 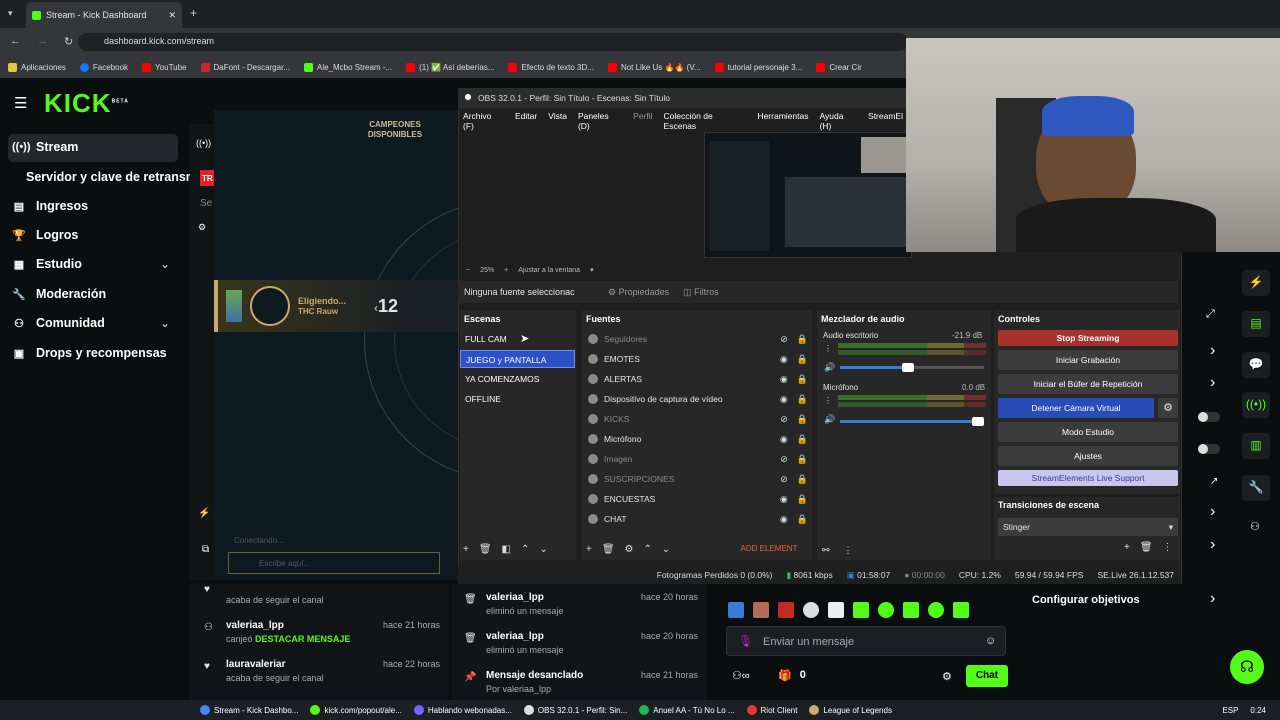 I want to click on source-item: Micrófono ◉ 🔒, so click(x=698, y=439).